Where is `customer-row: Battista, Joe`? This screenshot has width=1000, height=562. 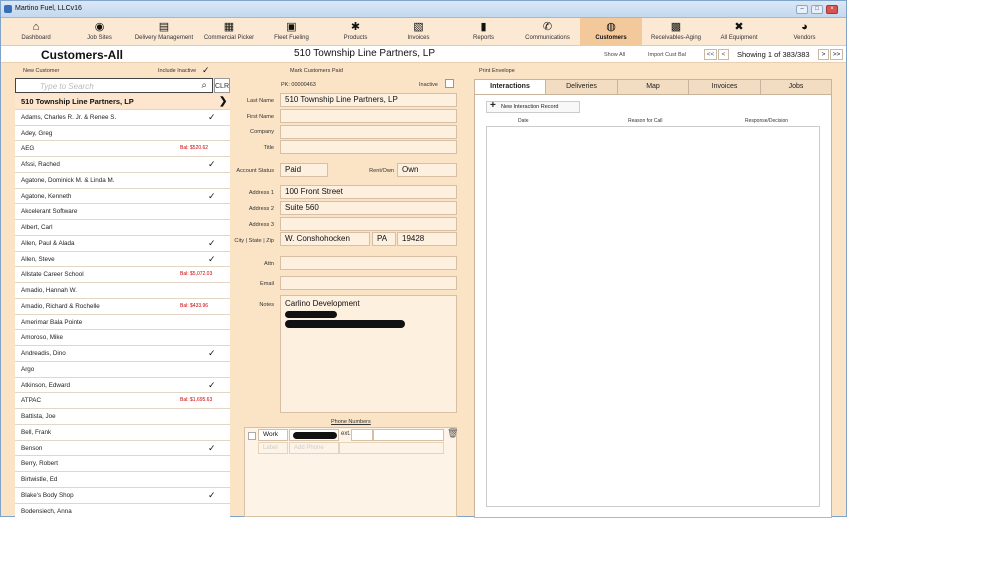
customer-row: Battista, Joe is located at coordinates (122, 417).